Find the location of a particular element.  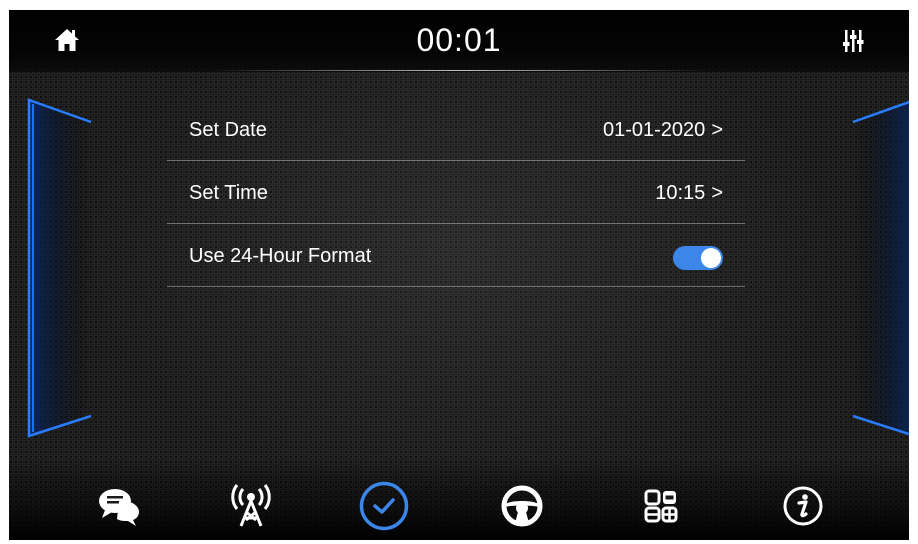

set-time-label: Set Time is located at coordinates (228, 193).